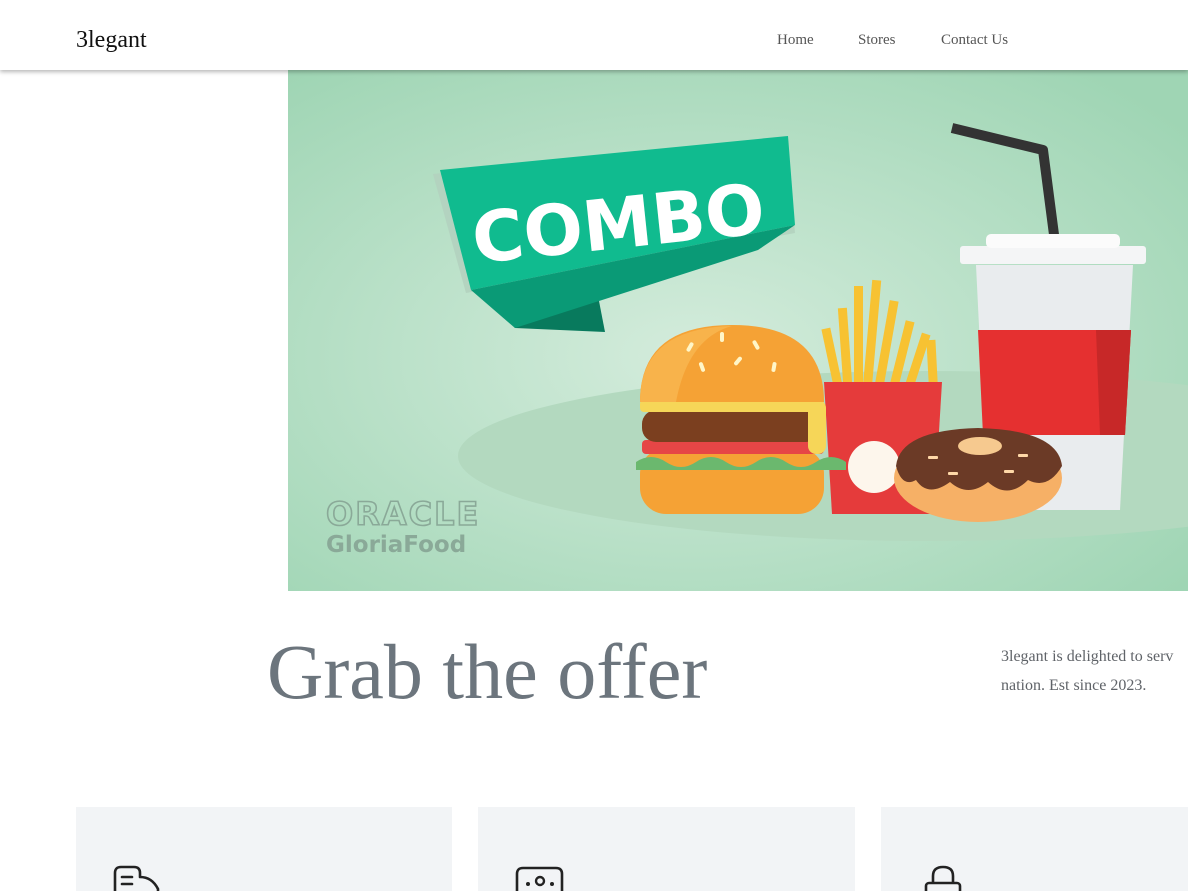  What do you see at coordinates (795, 40) in the screenshot?
I see `nav-link-home: Home` at bounding box center [795, 40].